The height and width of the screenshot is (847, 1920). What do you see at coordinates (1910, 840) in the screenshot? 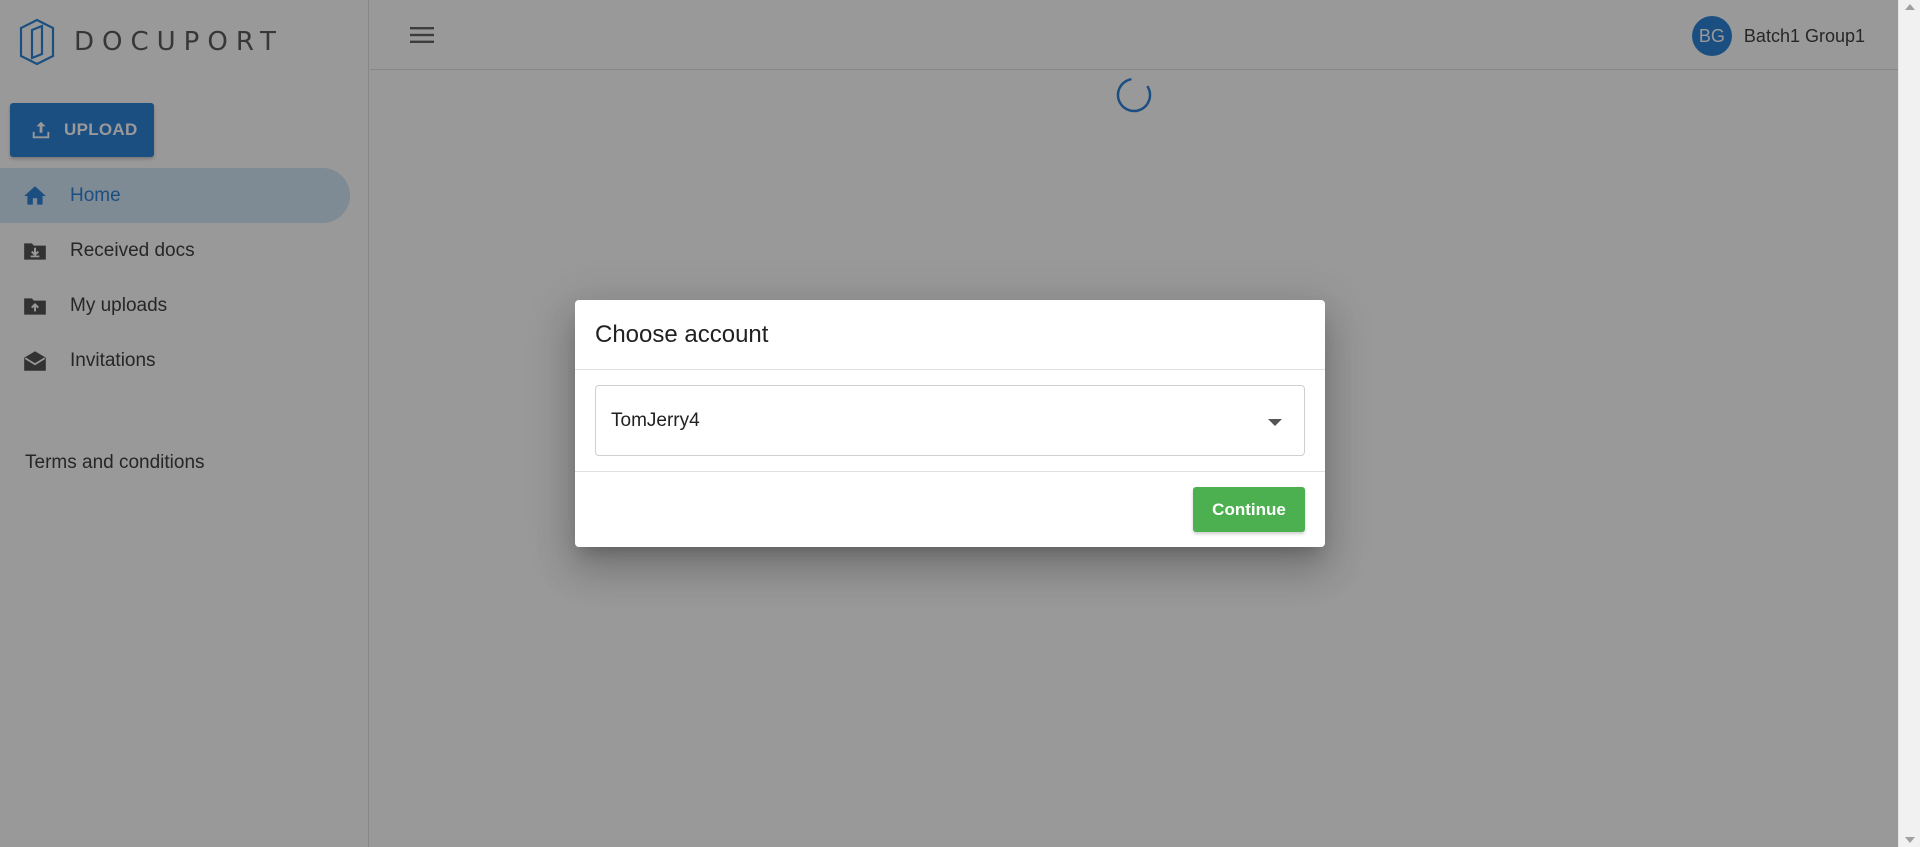
I see `scroll-down-arrow-icon` at bounding box center [1910, 840].